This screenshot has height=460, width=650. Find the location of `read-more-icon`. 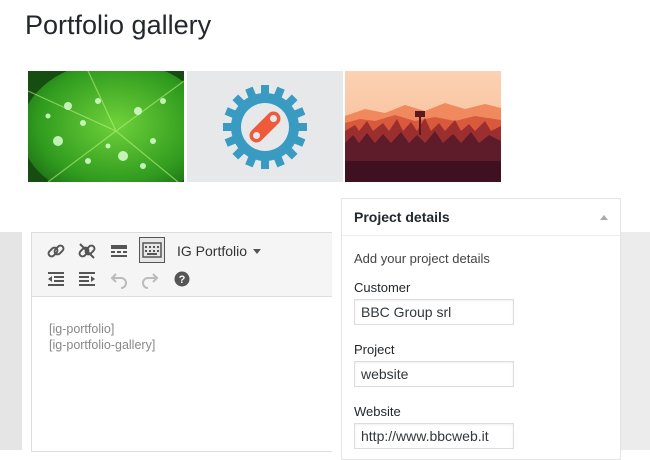

read-more-icon is located at coordinates (119, 251).